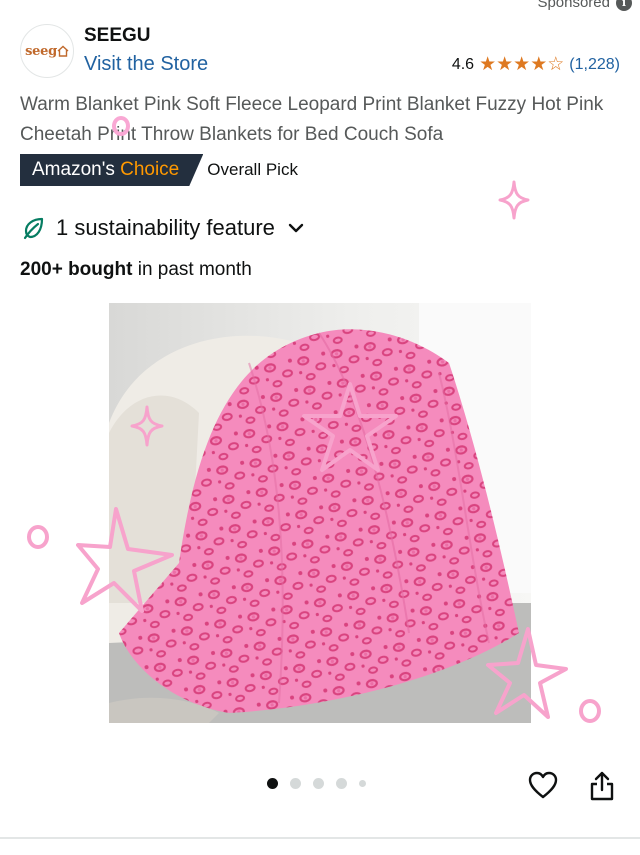 The image size is (640, 855). I want to click on sustainability-toggle: 1 sustainability feature, so click(163, 228).